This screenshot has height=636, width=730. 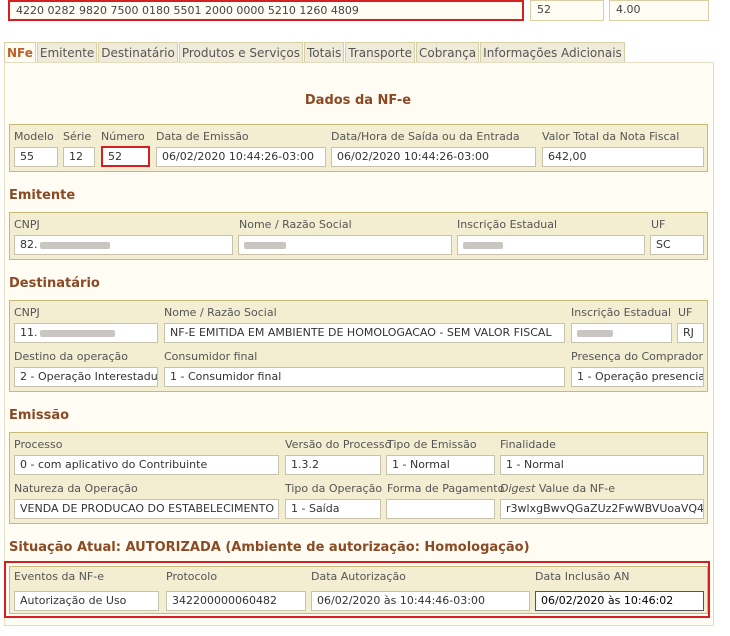 What do you see at coordinates (295, 224) in the screenshot?
I see `emitente-nome-label: Nome / Razão Social` at bounding box center [295, 224].